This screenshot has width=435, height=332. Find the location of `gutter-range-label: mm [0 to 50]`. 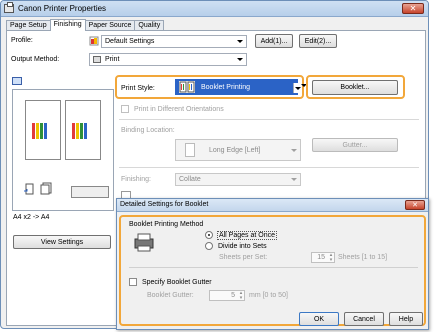

gutter-range-label: mm [0 to 50] is located at coordinates (268, 295).